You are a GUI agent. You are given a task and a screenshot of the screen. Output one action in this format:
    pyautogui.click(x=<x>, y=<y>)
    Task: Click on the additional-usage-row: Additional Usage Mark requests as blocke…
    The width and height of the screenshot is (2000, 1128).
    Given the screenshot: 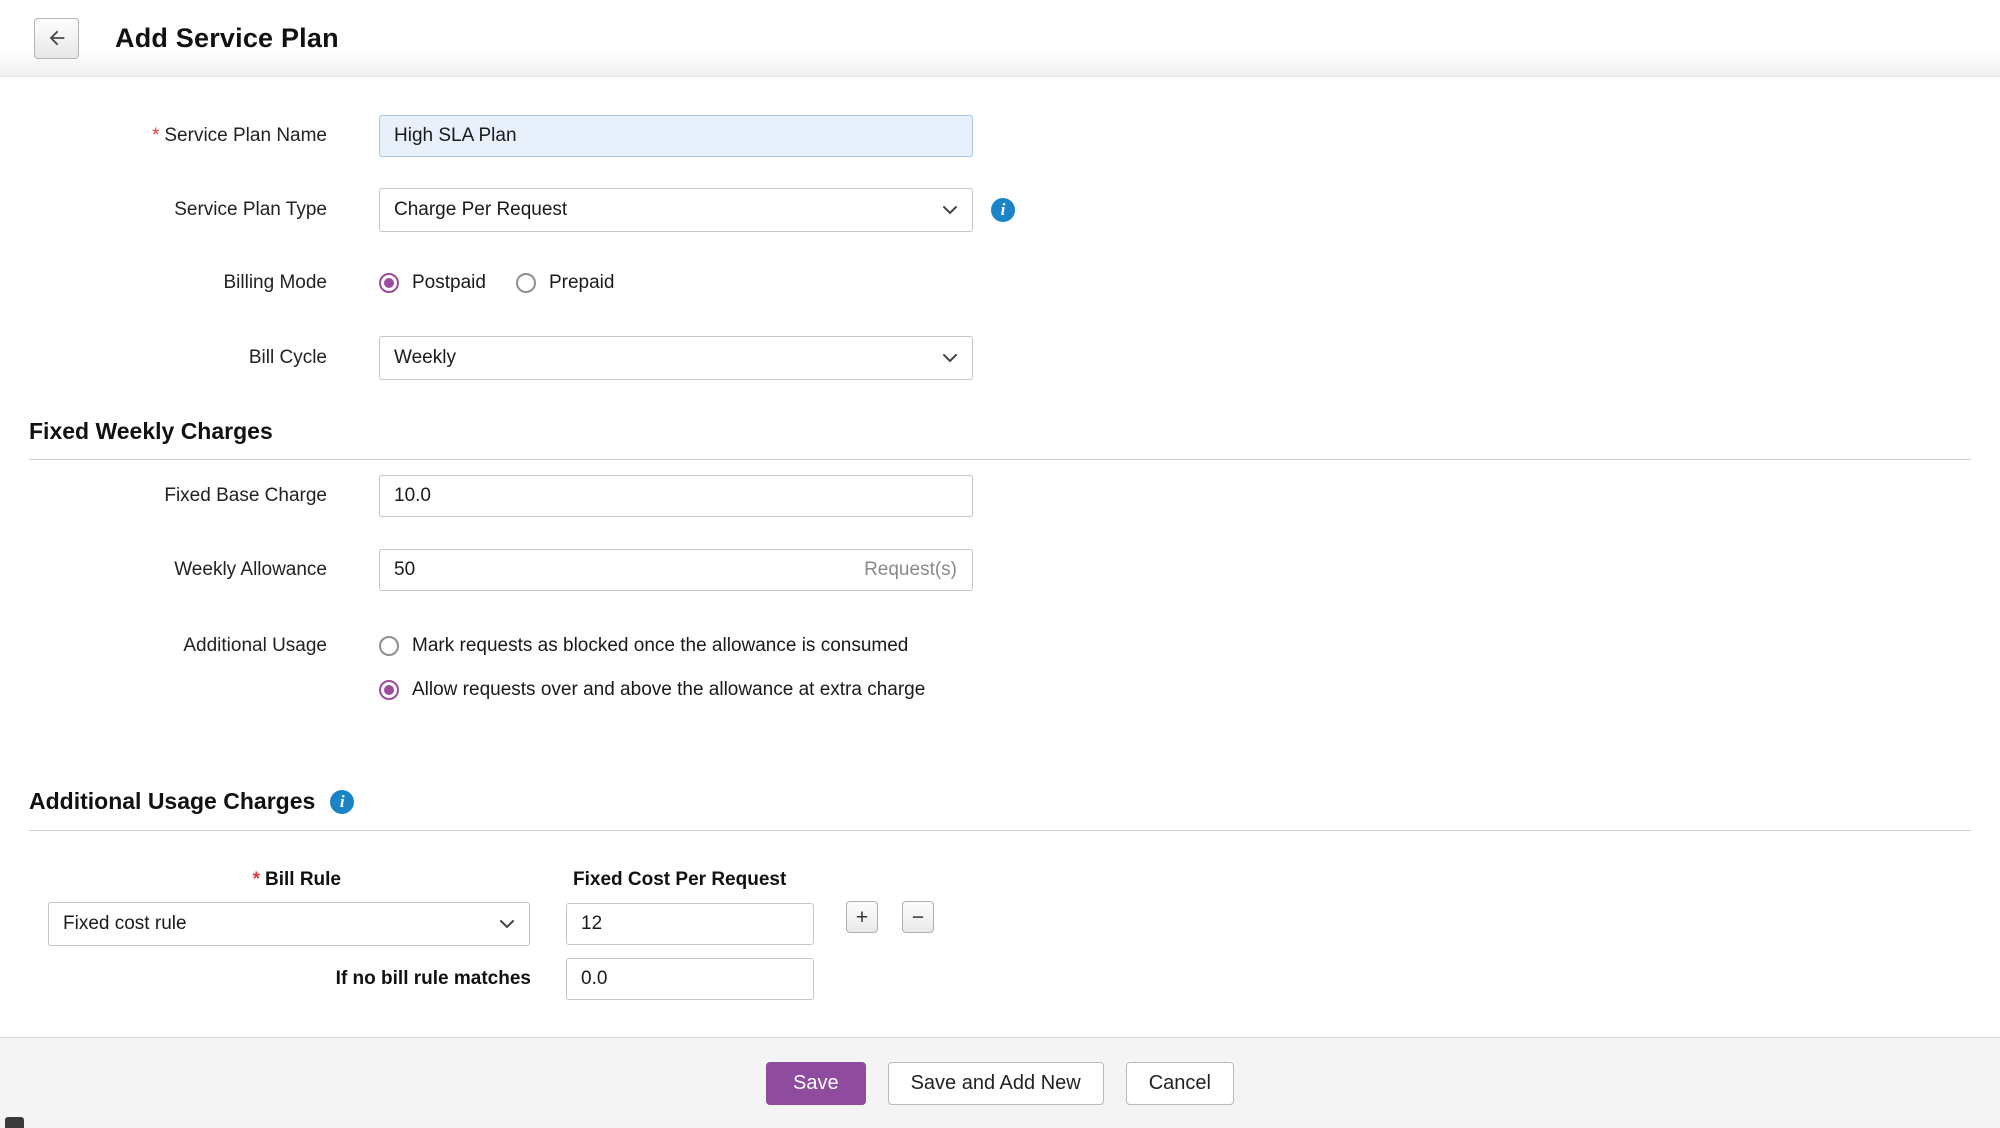 What is the action you would take?
    pyautogui.click(x=1000, y=646)
    